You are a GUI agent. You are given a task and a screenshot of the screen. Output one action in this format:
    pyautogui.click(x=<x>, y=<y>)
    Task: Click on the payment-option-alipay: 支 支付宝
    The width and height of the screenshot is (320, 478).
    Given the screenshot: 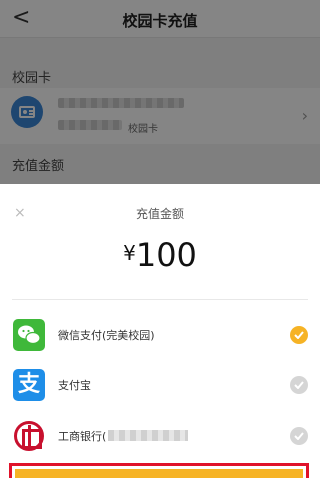 What is the action you would take?
    pyautogui.click(x=160, y=385)
    